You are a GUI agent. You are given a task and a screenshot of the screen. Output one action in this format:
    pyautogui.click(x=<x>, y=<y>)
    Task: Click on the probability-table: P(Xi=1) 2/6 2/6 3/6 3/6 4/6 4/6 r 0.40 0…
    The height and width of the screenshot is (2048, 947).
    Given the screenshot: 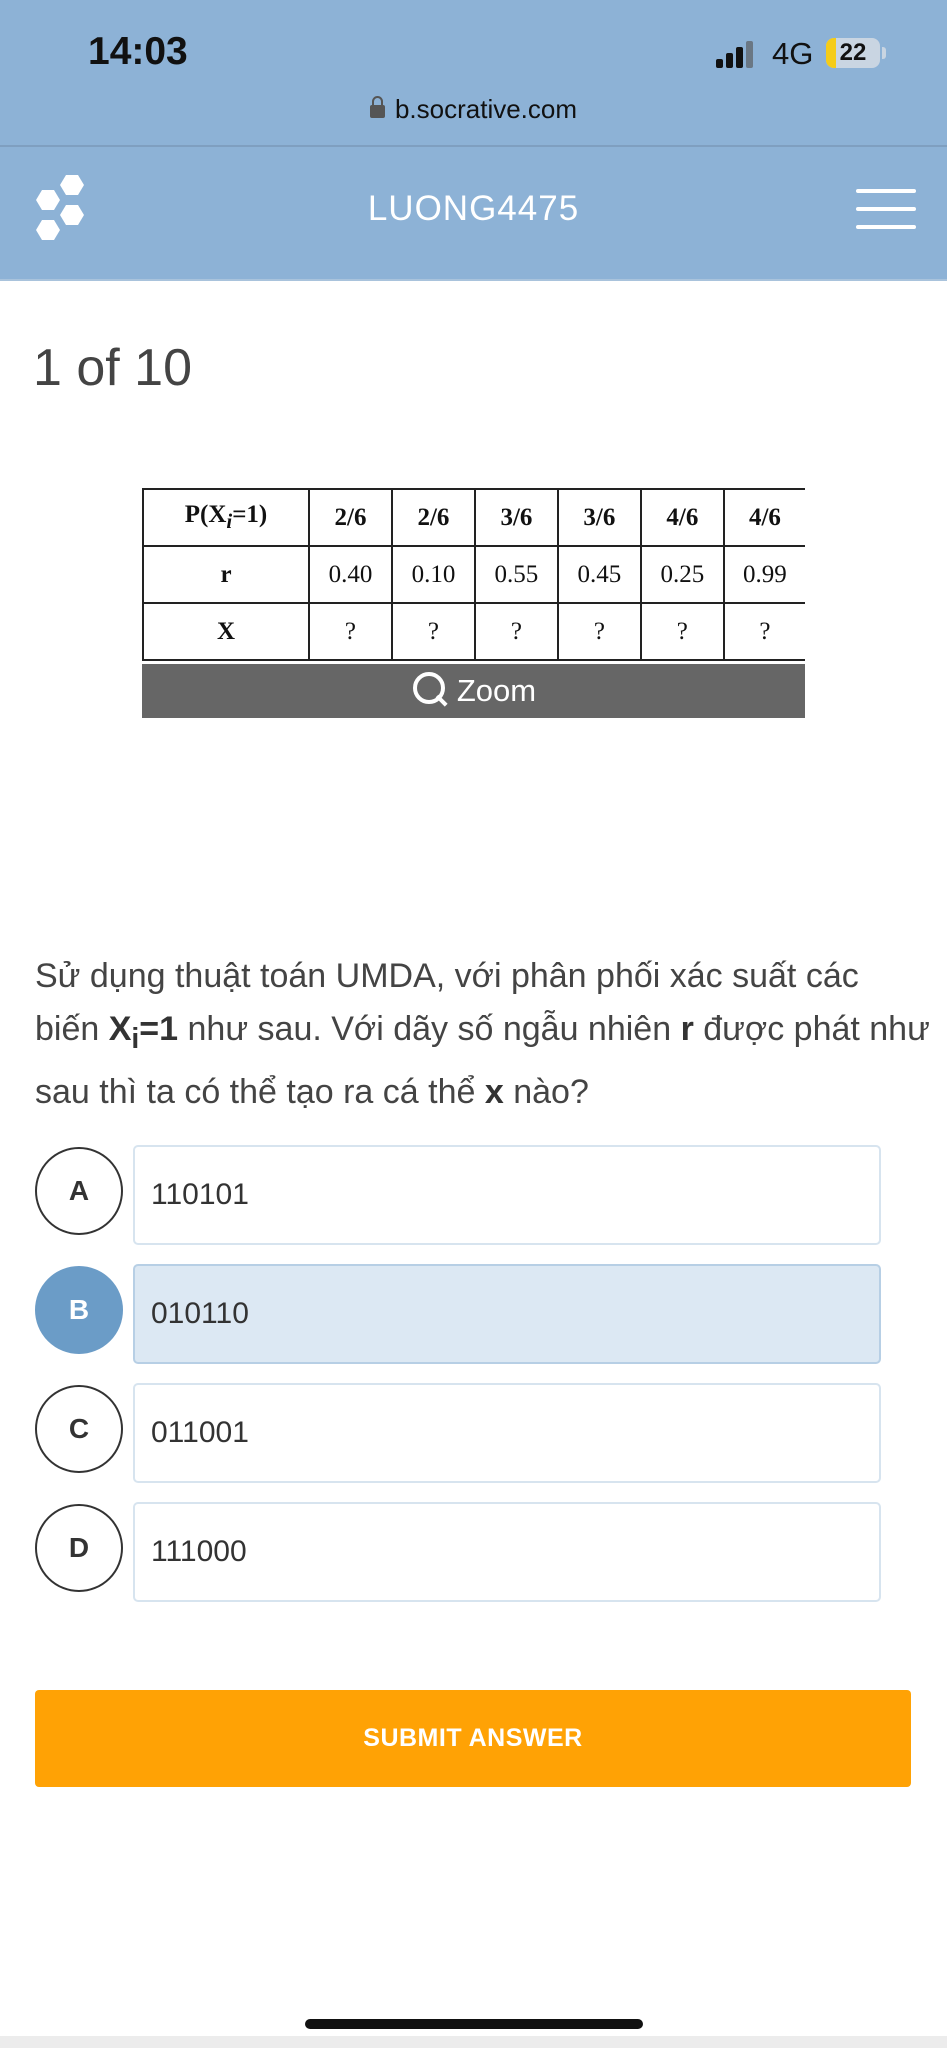 What is the action you would take?
    pyautogui.click(x=473, y=574)
    